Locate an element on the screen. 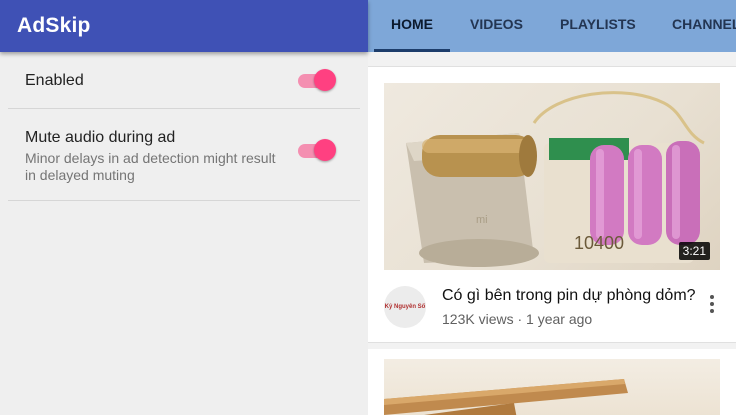 Image resolution: width=736 pixels, height=415 pixels. setting-enabled-label: Enabled is located at coordinates (54, 80).